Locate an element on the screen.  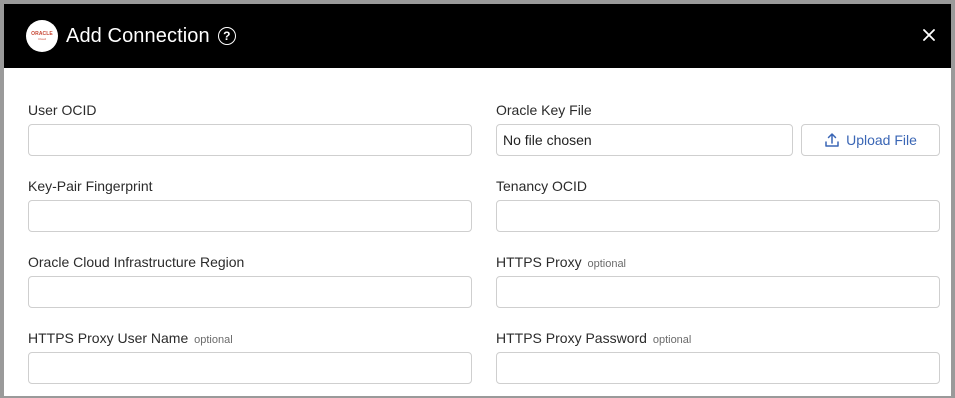
https-proxy-input is located at coordinates (718, 292).